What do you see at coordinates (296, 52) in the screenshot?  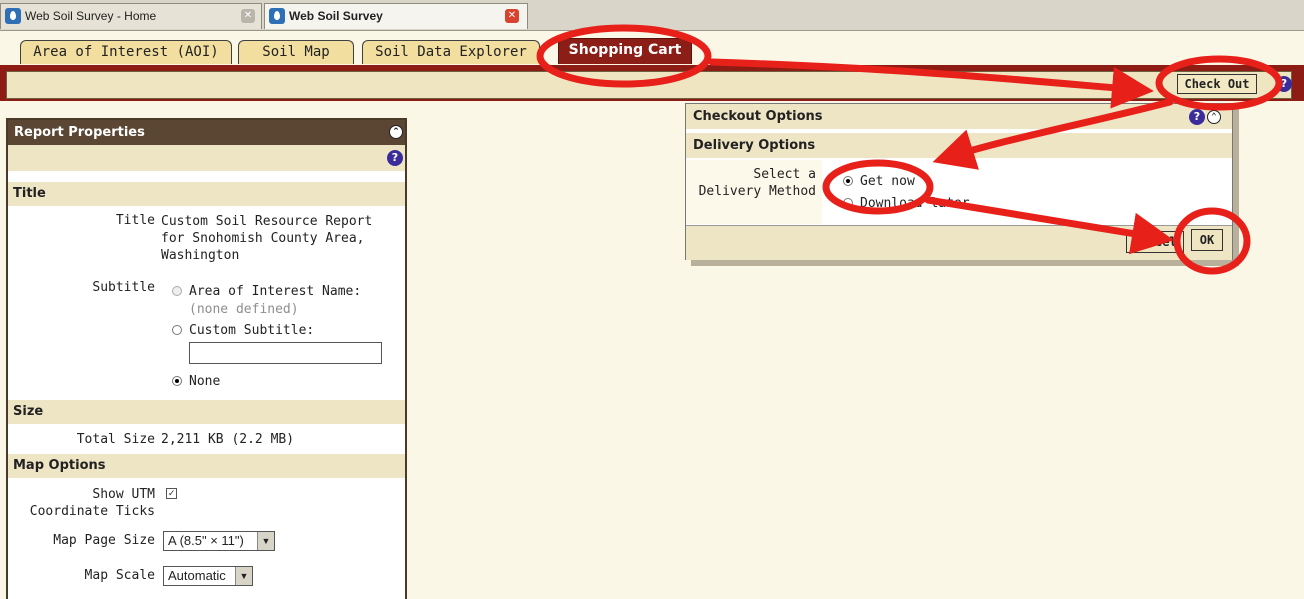 I see `tab-soil-map: Soil Map` at bounding box center [296, 52].